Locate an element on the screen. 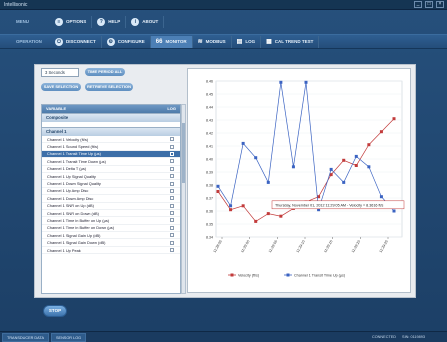 The height and width of the screenshot is (342, 447). cal-trend-test-label: CAL TREND TEST is located at coordinates (294, 41).